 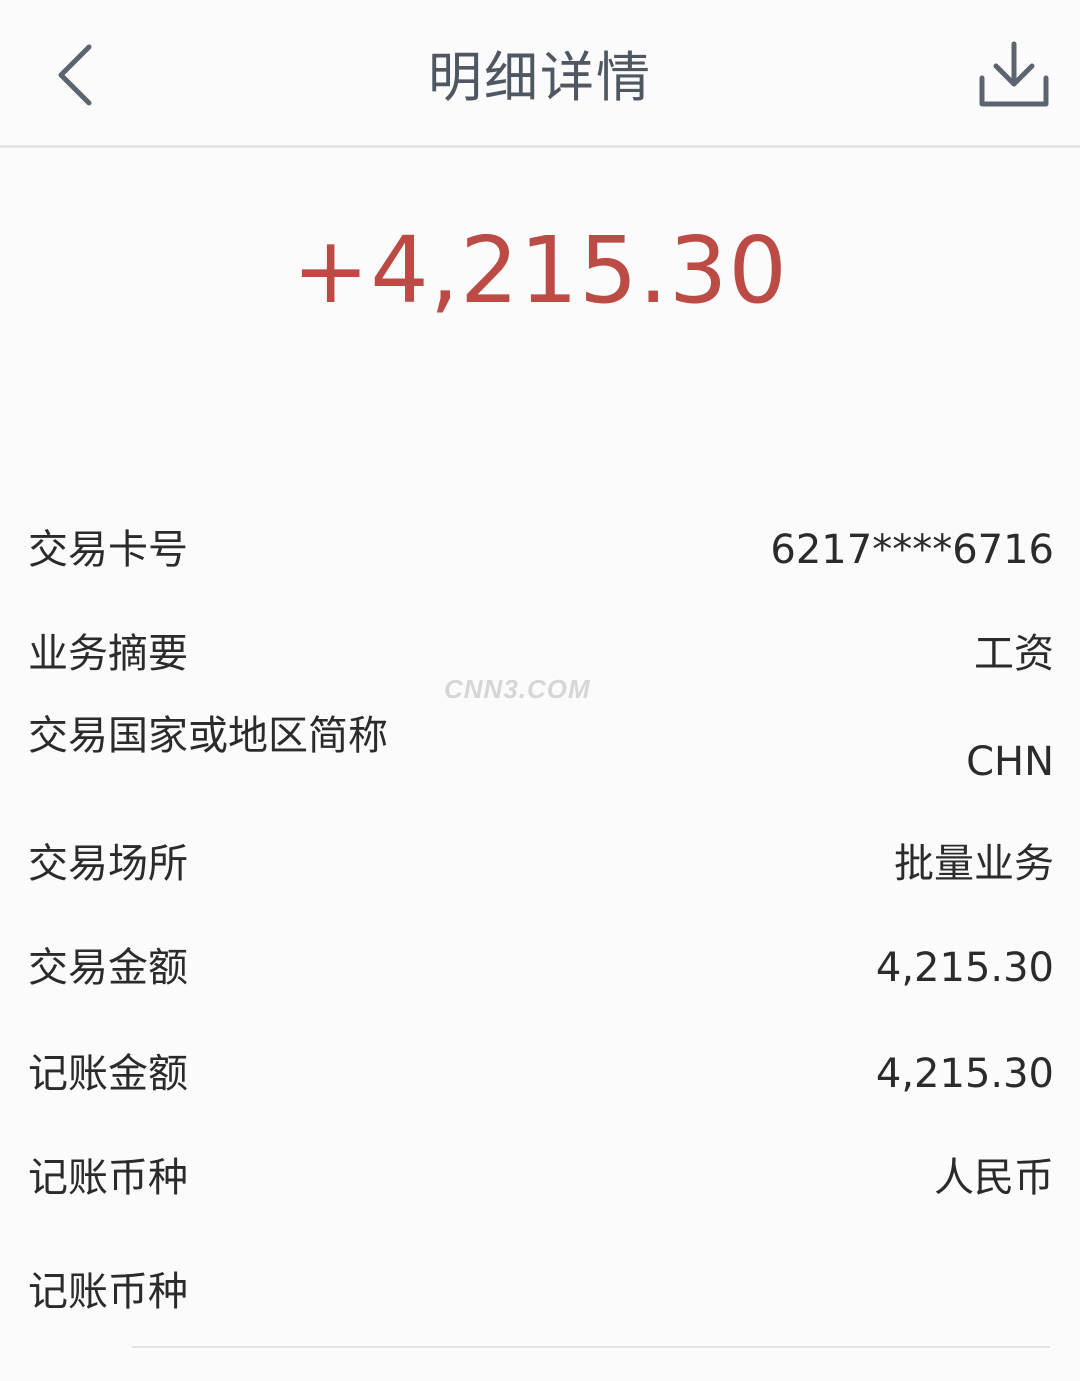 I want to click on page-title: 明细详情, so click(x=540, y=77).